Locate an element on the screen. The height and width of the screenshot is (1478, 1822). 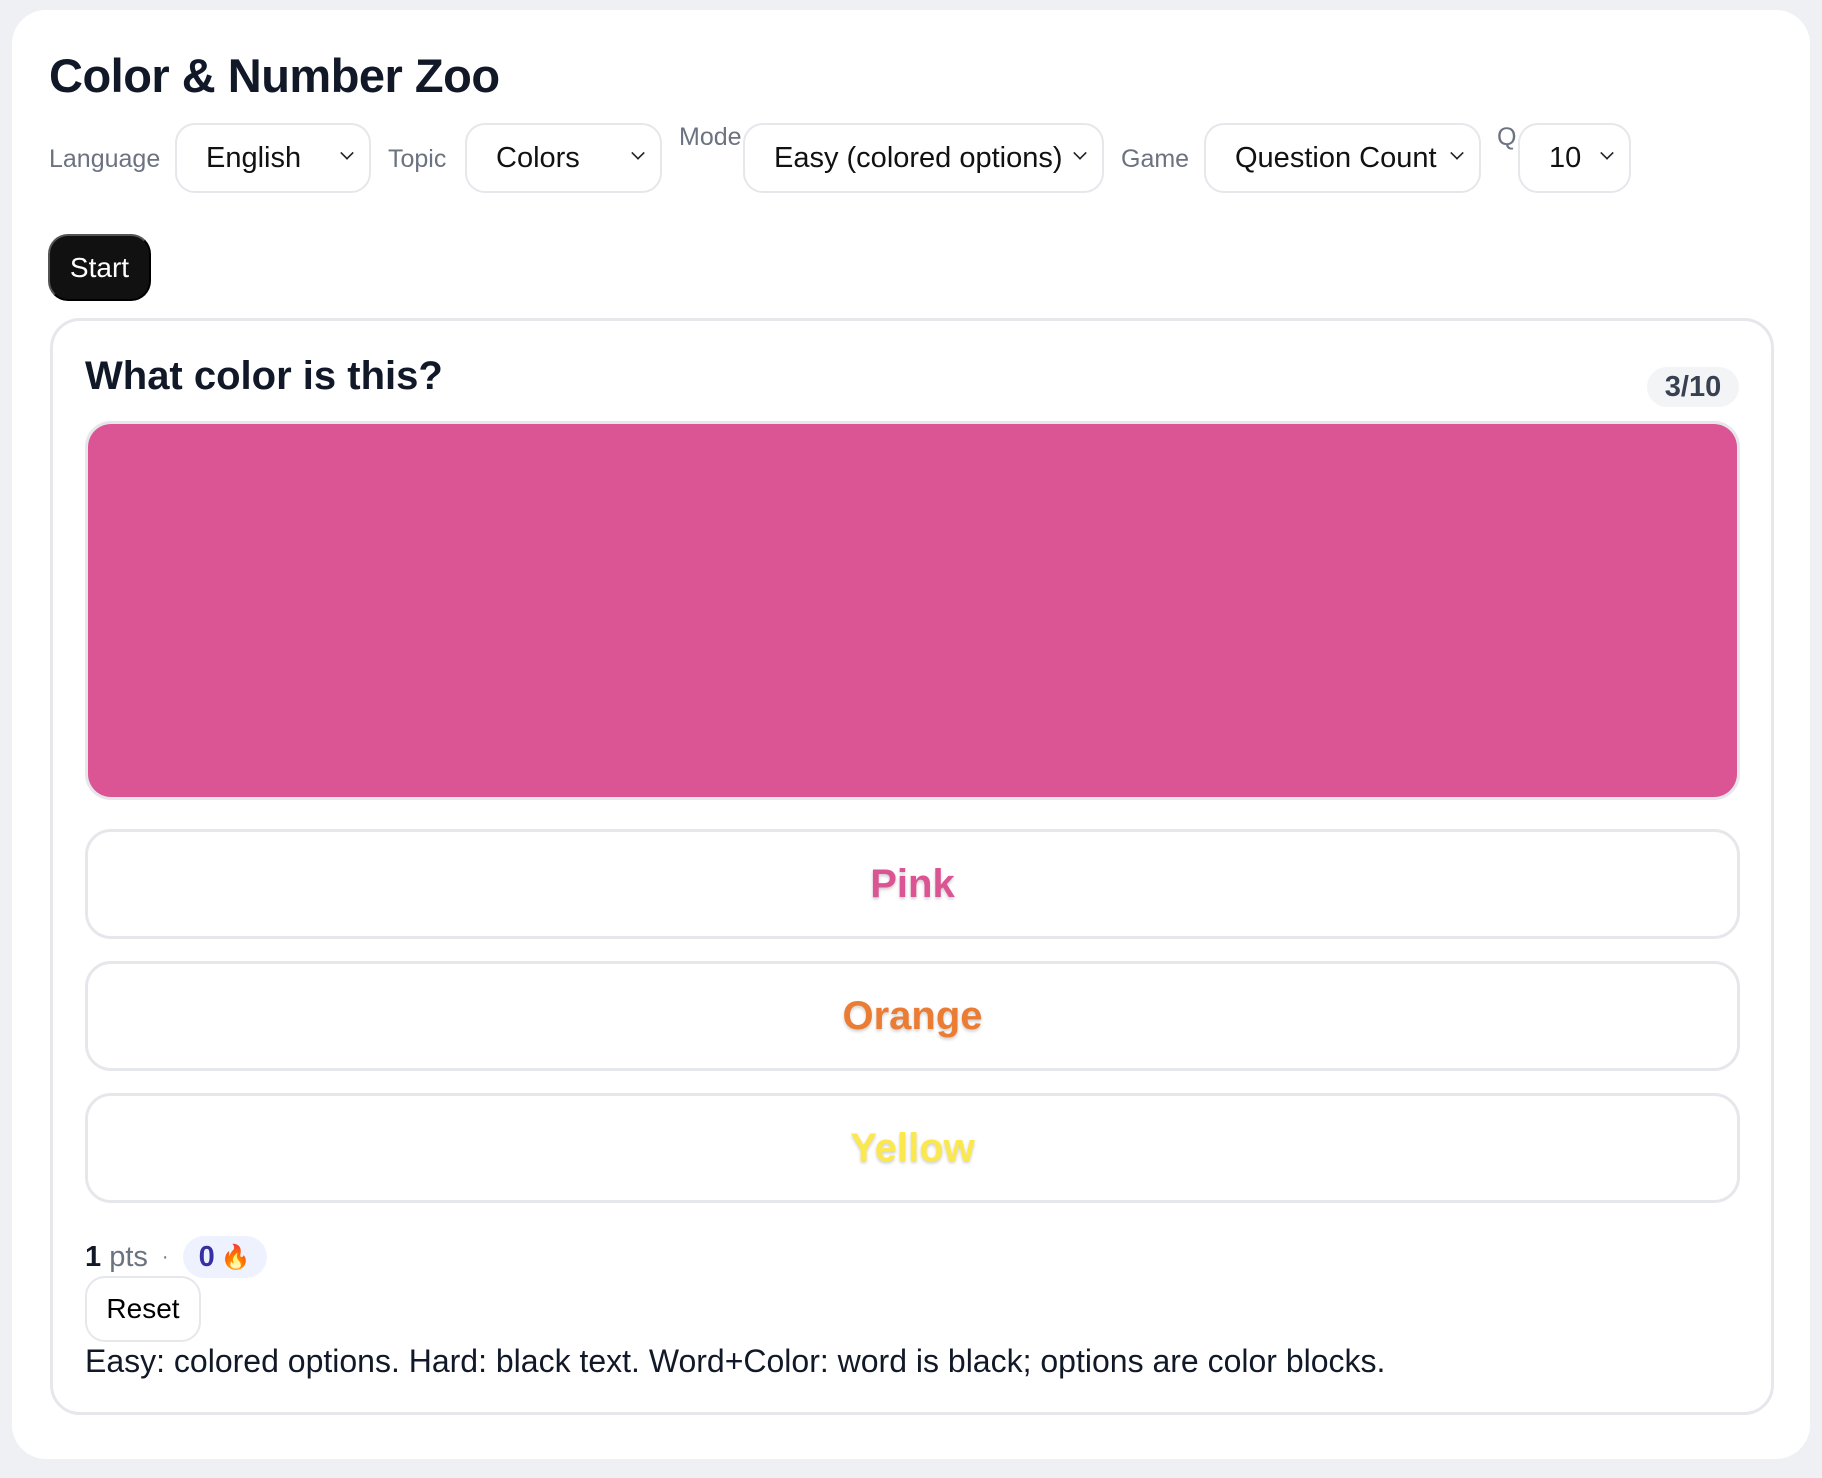
language-label: Language is located at coordinates (105, 159).